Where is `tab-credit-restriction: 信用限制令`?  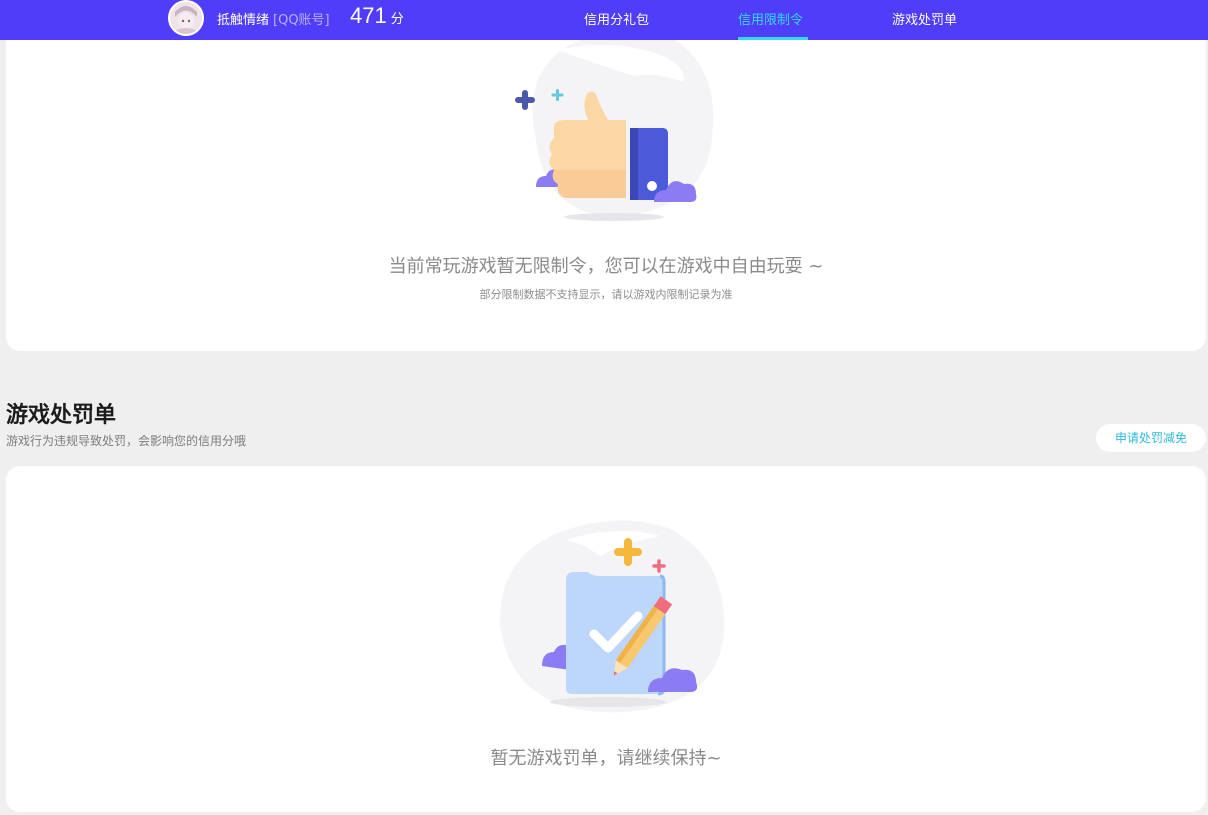 tab-credit-restriction: 信用限制令 is located at coordinates (770, 18).